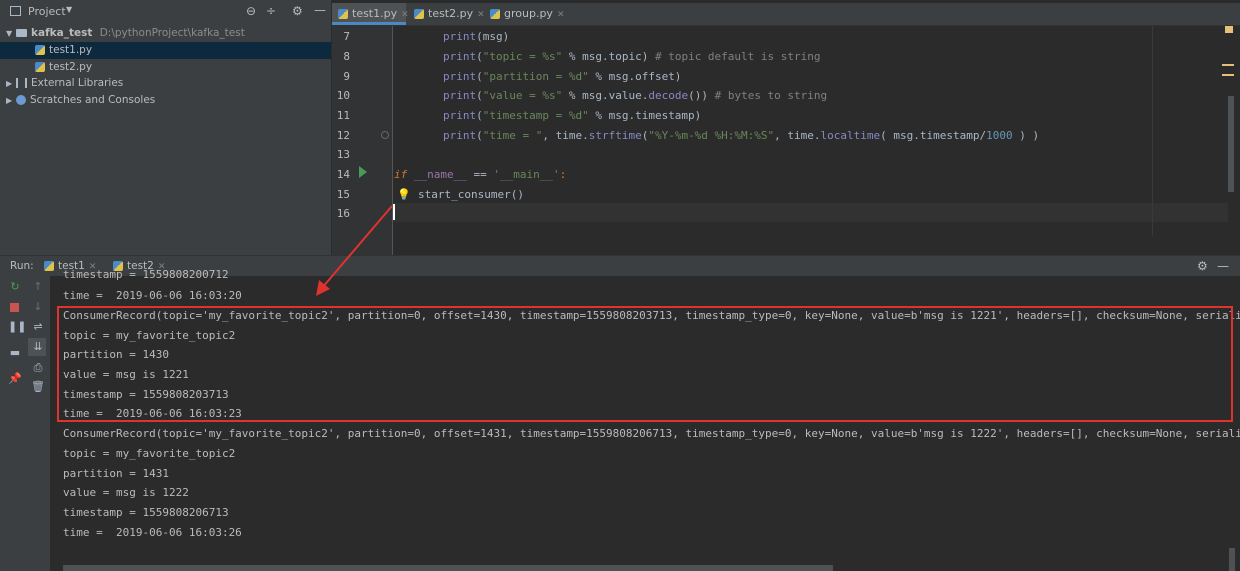  I want to click on run-title: Run:, so click(22, 266).